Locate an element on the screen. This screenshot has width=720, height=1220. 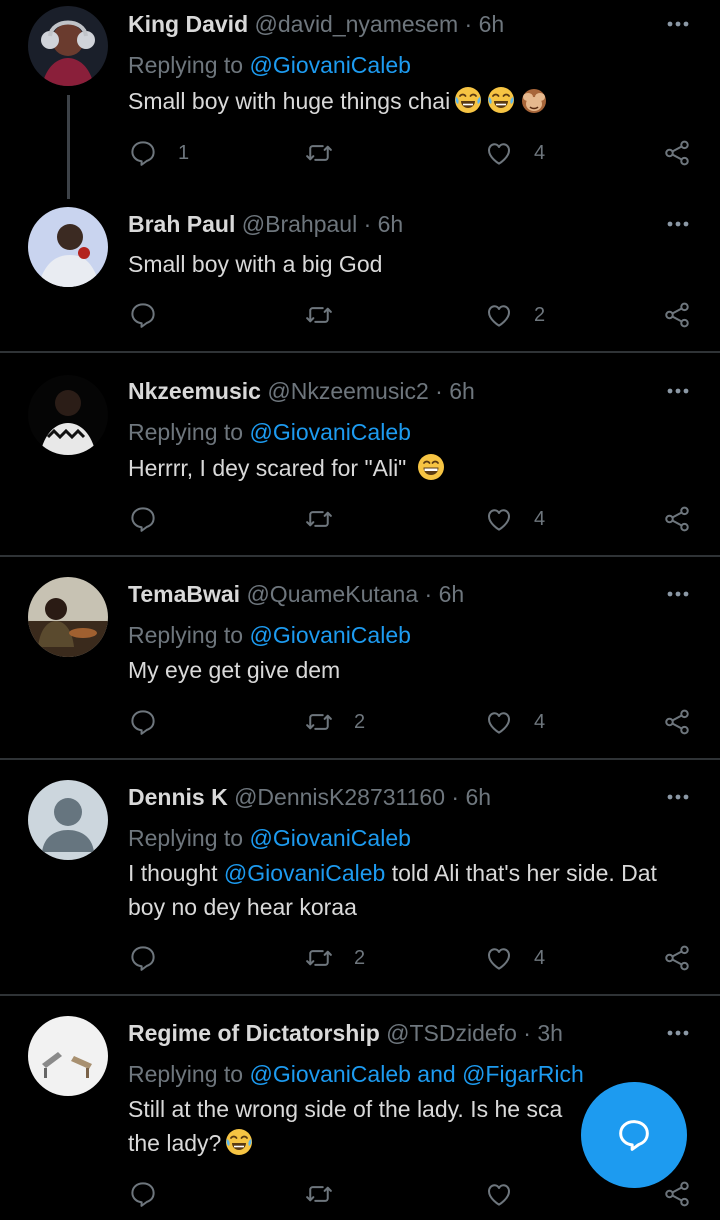
retweet-count: 2 is located at coordinates (360, 721).